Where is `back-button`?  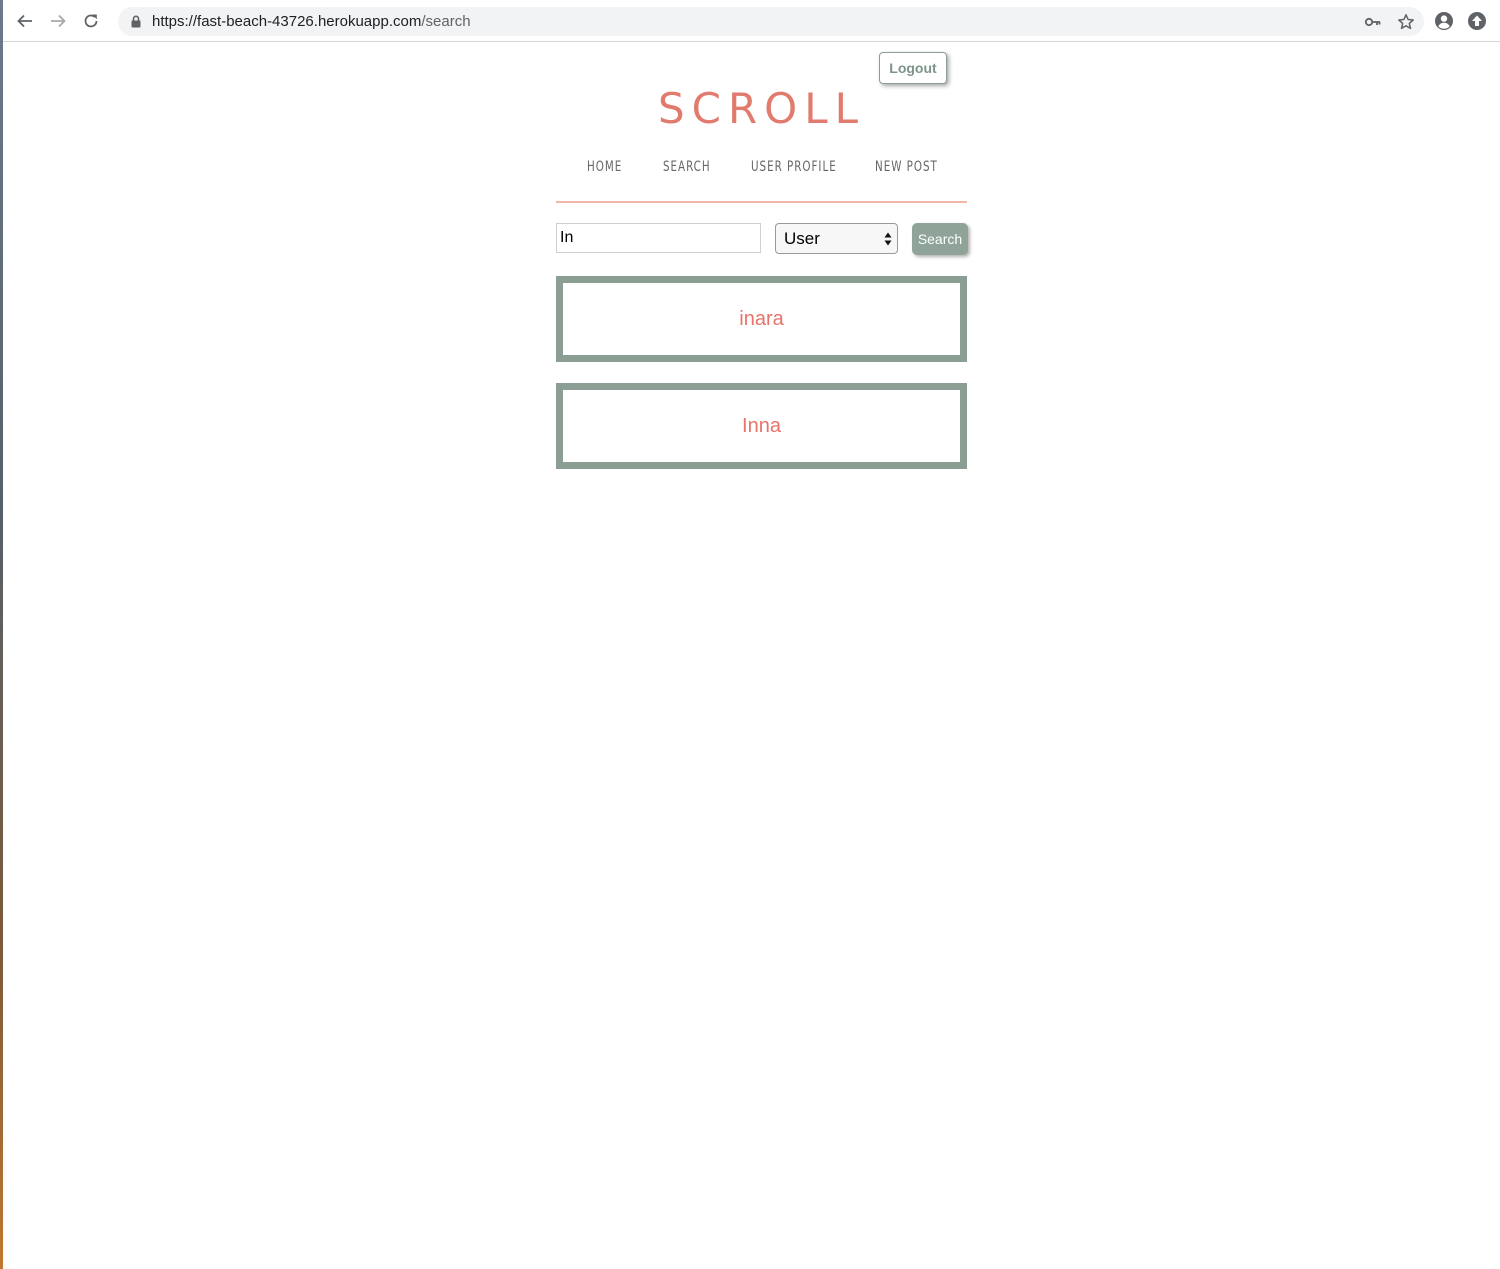 back-button is located at coordinates (25, 21).